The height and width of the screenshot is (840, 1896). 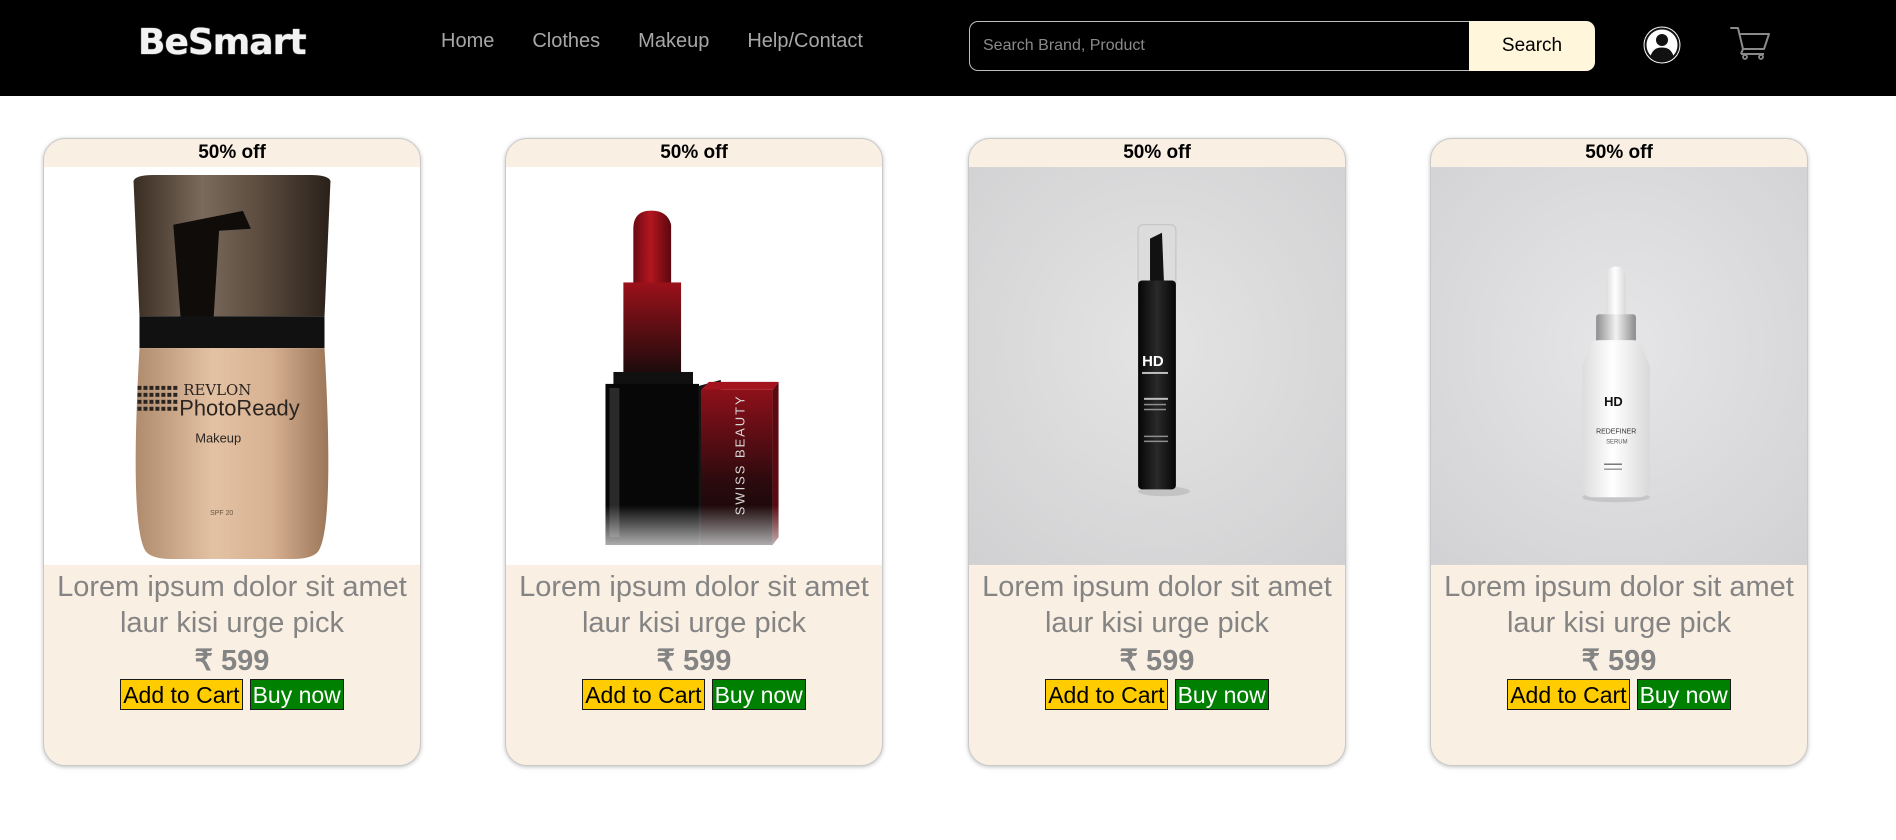 What do you see at coordinates (566, 41) in the screenshot?
I see `nav-clothes: Clothes` at bounding box center [566, 41].